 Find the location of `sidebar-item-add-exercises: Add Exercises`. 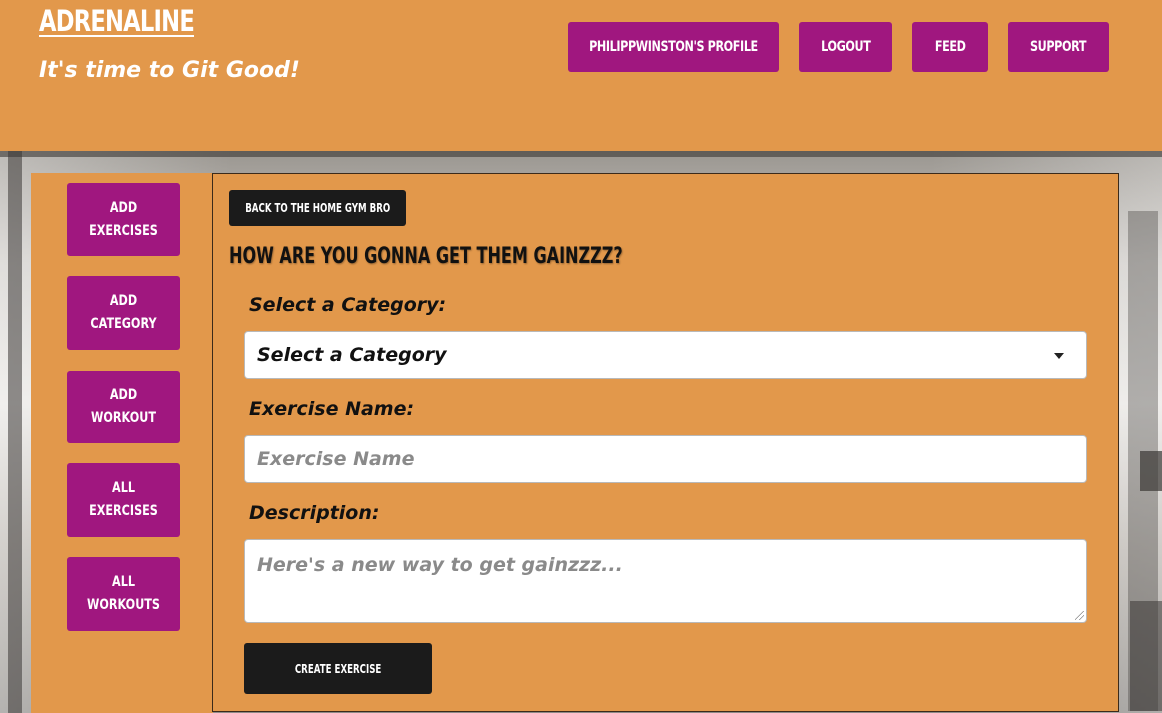

sidebar-item-add-exercises: Add Exercises is located at coordinates (123, 219).